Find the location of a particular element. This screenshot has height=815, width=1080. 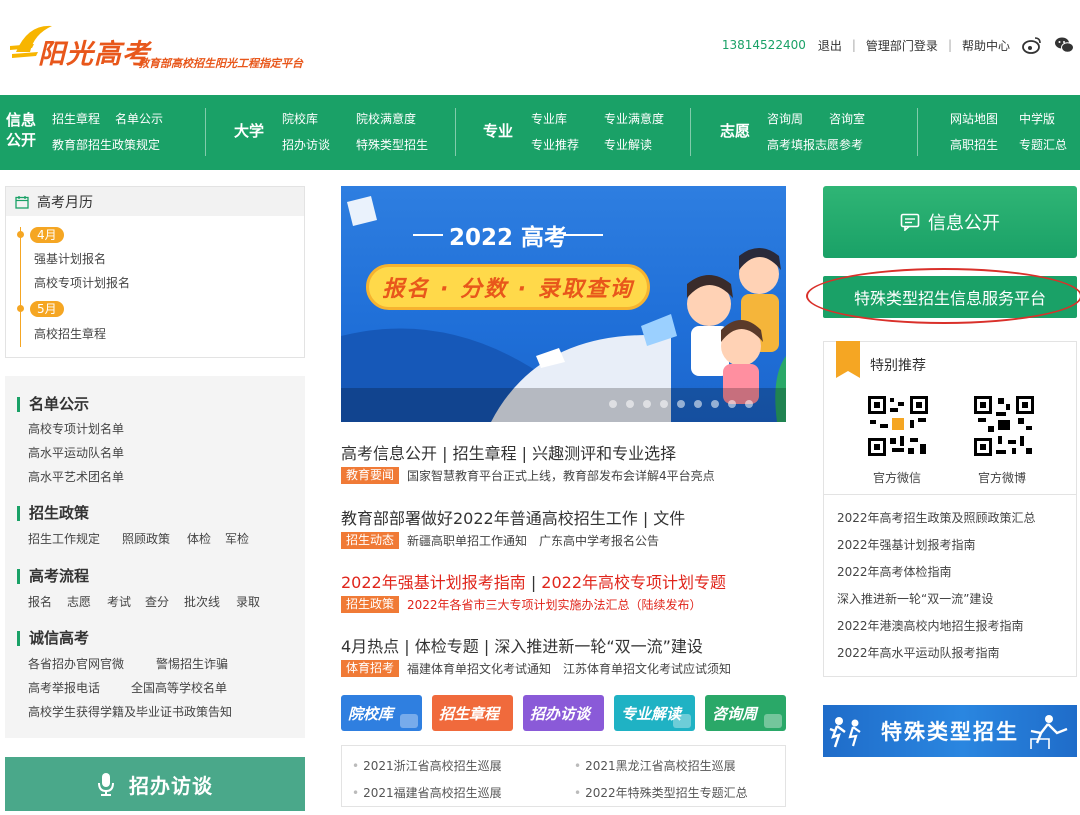

news-sub-link: 国家智慧教育平台正式上线，教育部发布会详解4平台亮点 is located at coordinates (561, 475).